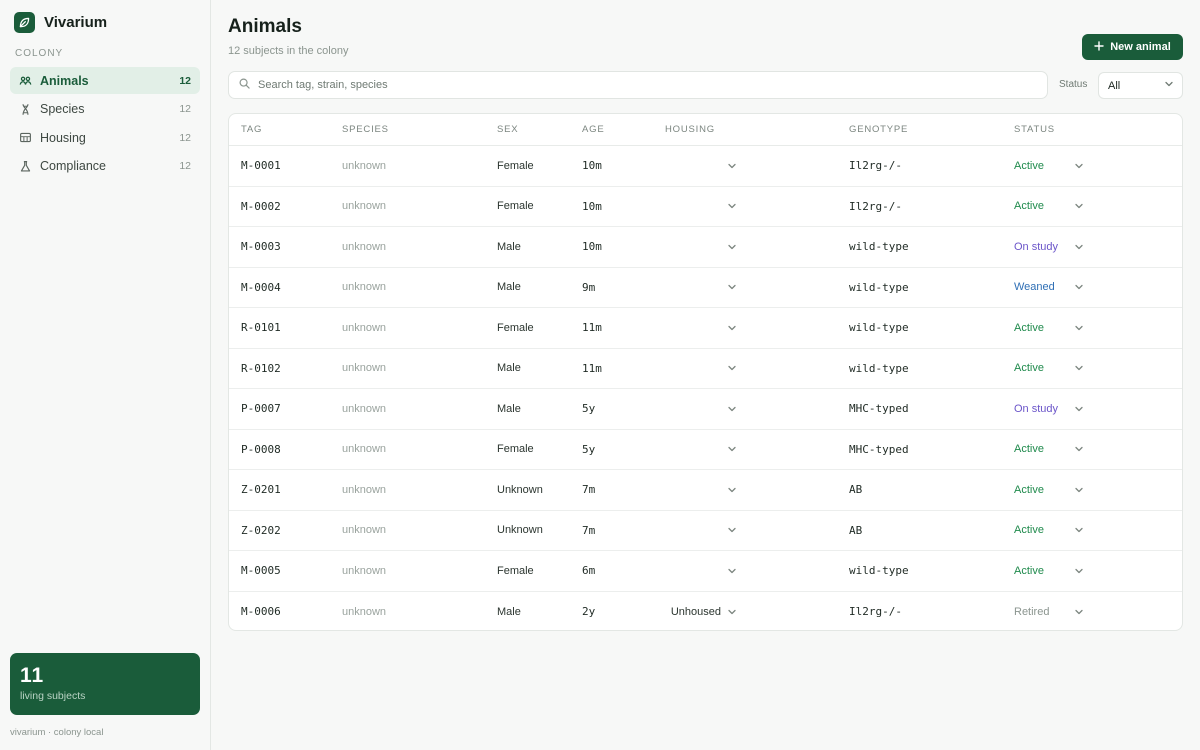 Image resolution: width=1200 pixels, height=750 pixels. What do you see at coordinates (701, 612) in the screenshot?
I see `housing-select: Unhoused` at bounding box center [701, 612].